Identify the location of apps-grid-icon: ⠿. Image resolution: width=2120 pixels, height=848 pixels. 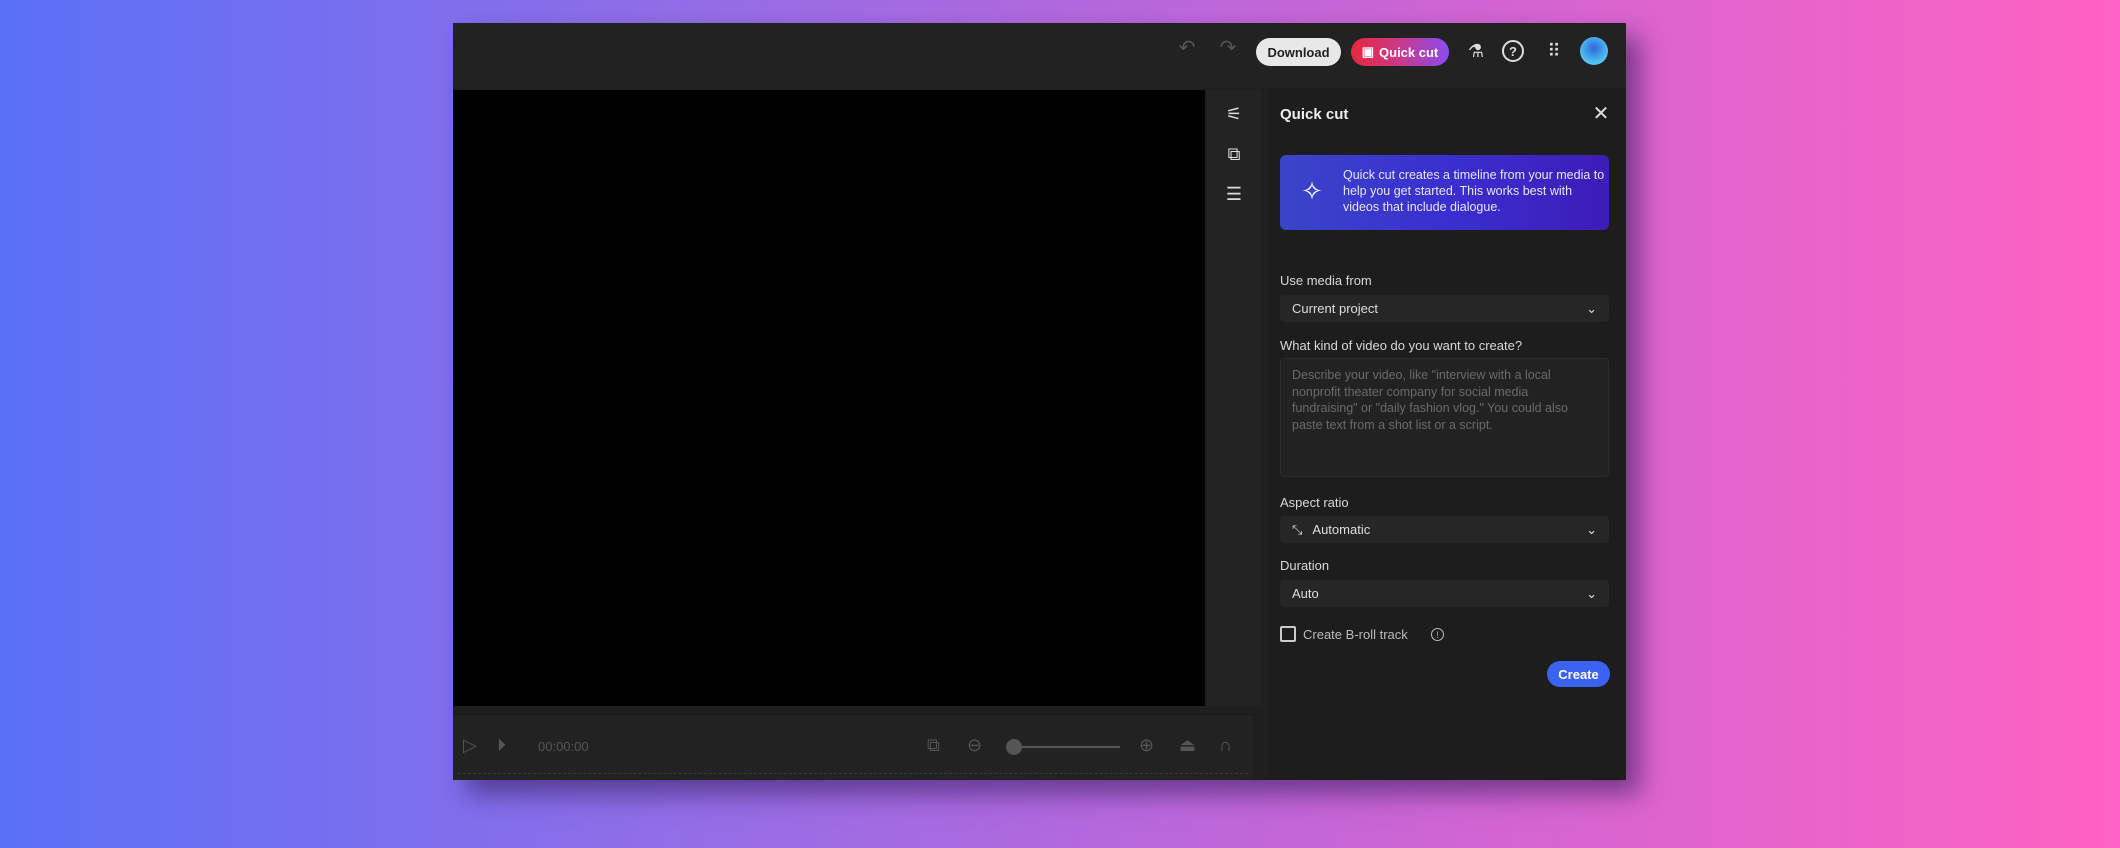
(1553, 51).